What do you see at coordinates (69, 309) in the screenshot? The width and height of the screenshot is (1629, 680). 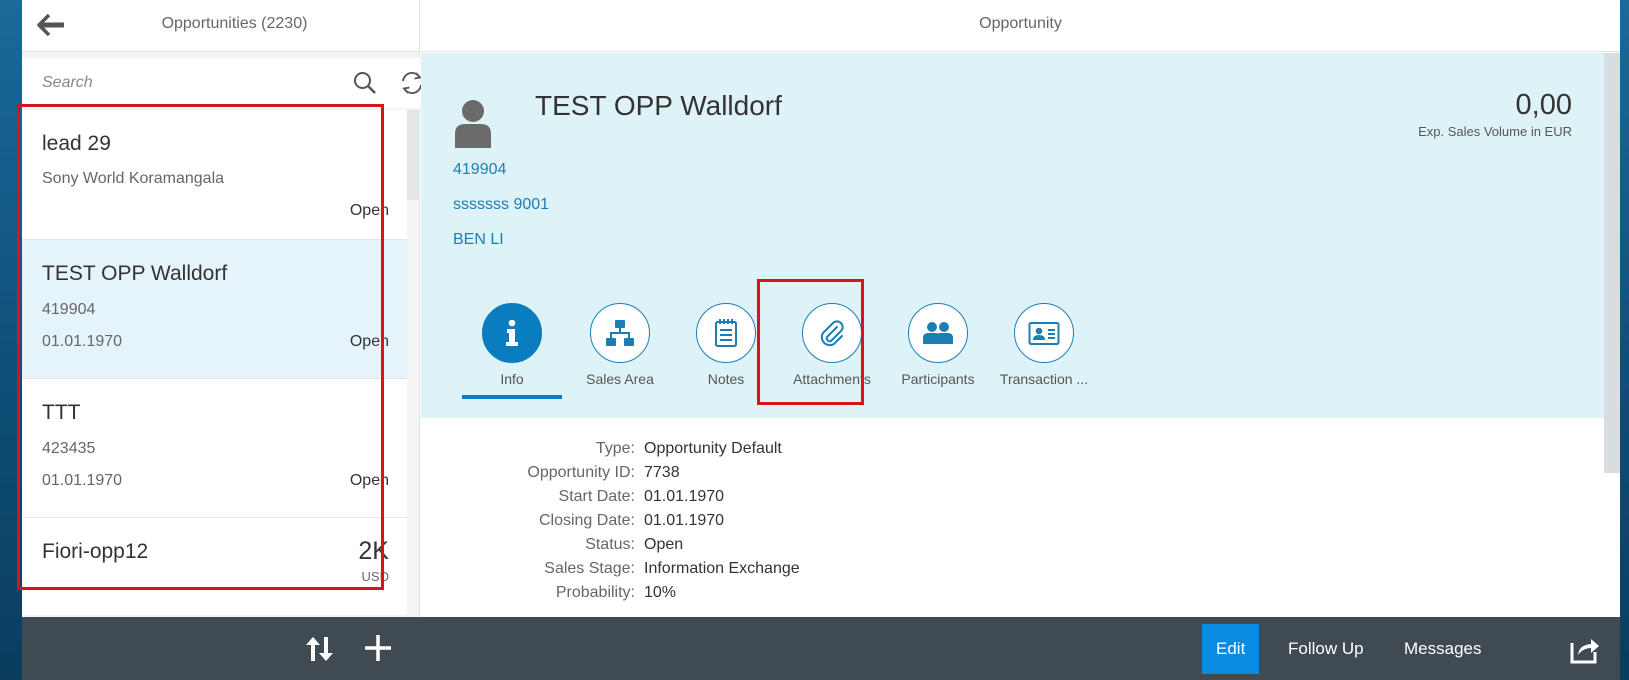 I see `item-id: 419904` at bounding box center [69, 309].